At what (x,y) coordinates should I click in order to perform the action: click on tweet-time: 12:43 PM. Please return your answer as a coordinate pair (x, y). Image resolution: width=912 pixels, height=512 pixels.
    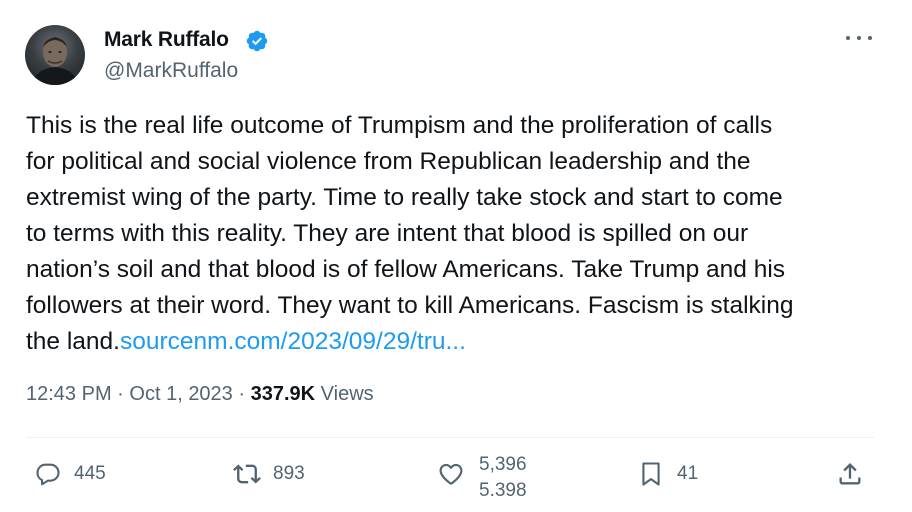
    Looking at the image, I should click on (69, 394).